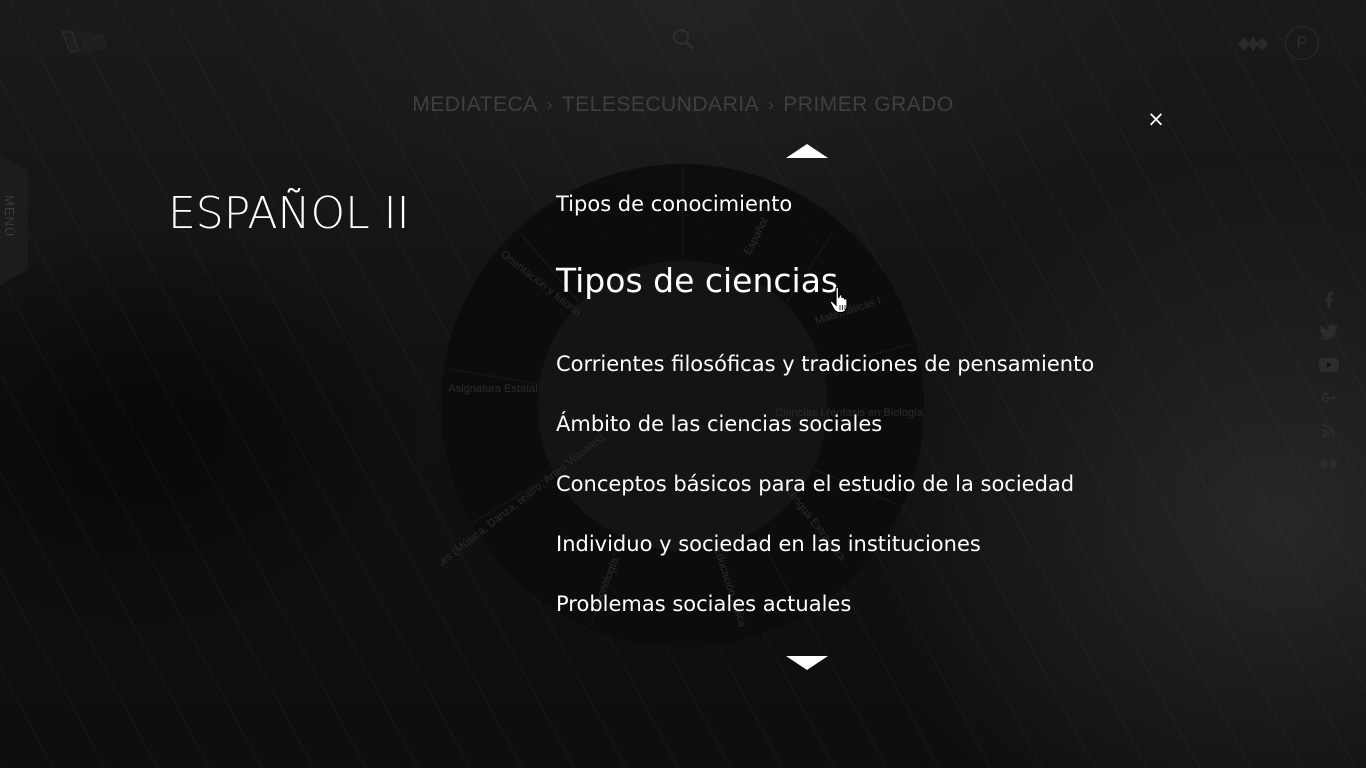 Image resolution: width=1366 pixels, height=768 pixels. What do you see at coordinates (1329, 431) in the screenshot?
I see `rss-icon` at bounding box center [1329, 431].